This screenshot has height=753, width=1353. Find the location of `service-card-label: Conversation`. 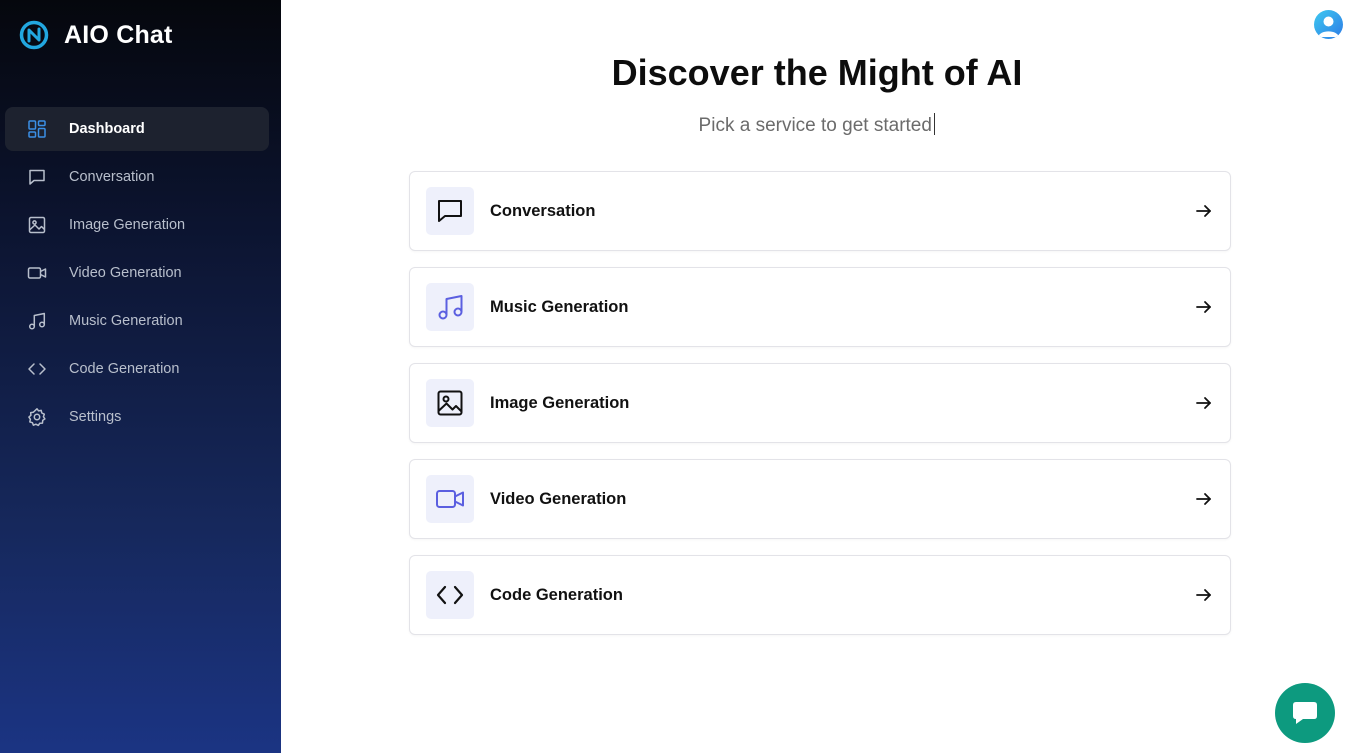

service-card-label: Conversation is located at coordinates (543, 210).